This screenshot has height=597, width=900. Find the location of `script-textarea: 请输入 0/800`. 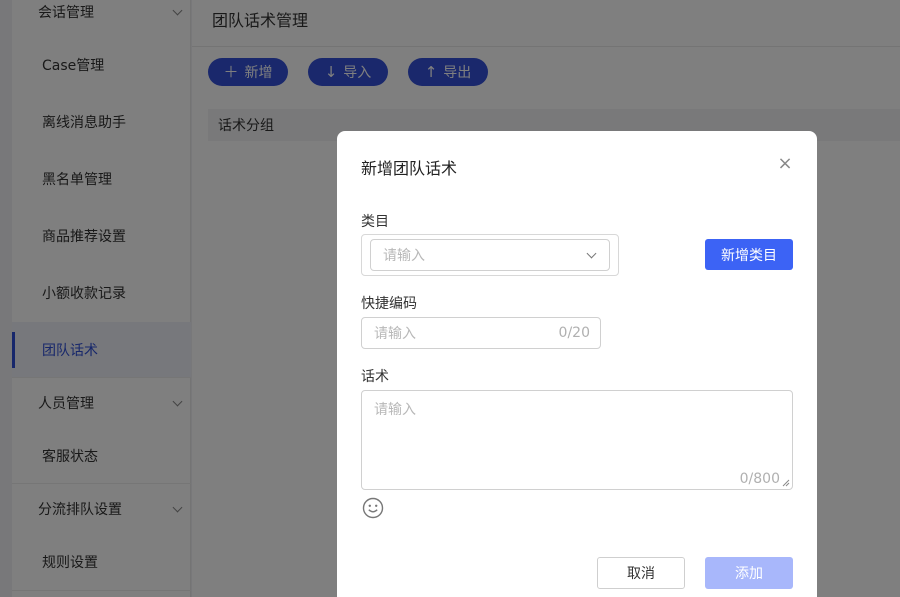

script-textarea: 请输入 0/800 is located at coordinates (577, 440).